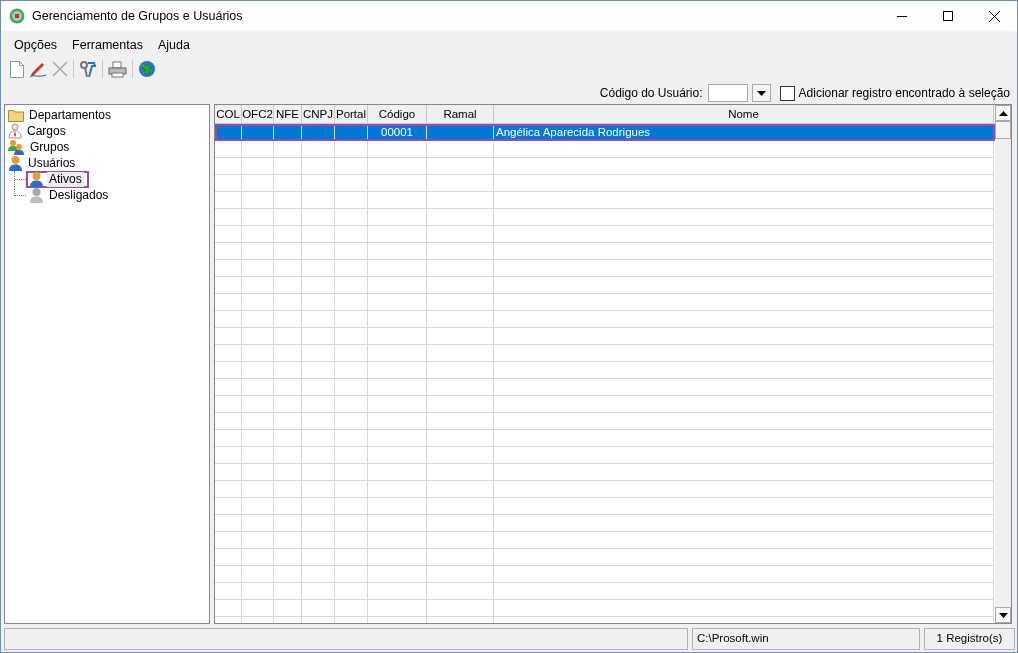 This screenshot has width=1018, height=653. What do you see at coordinates (1003, 130) in the screenshot?
I see `scroll-thumb` at bounding box center [1003, 130].